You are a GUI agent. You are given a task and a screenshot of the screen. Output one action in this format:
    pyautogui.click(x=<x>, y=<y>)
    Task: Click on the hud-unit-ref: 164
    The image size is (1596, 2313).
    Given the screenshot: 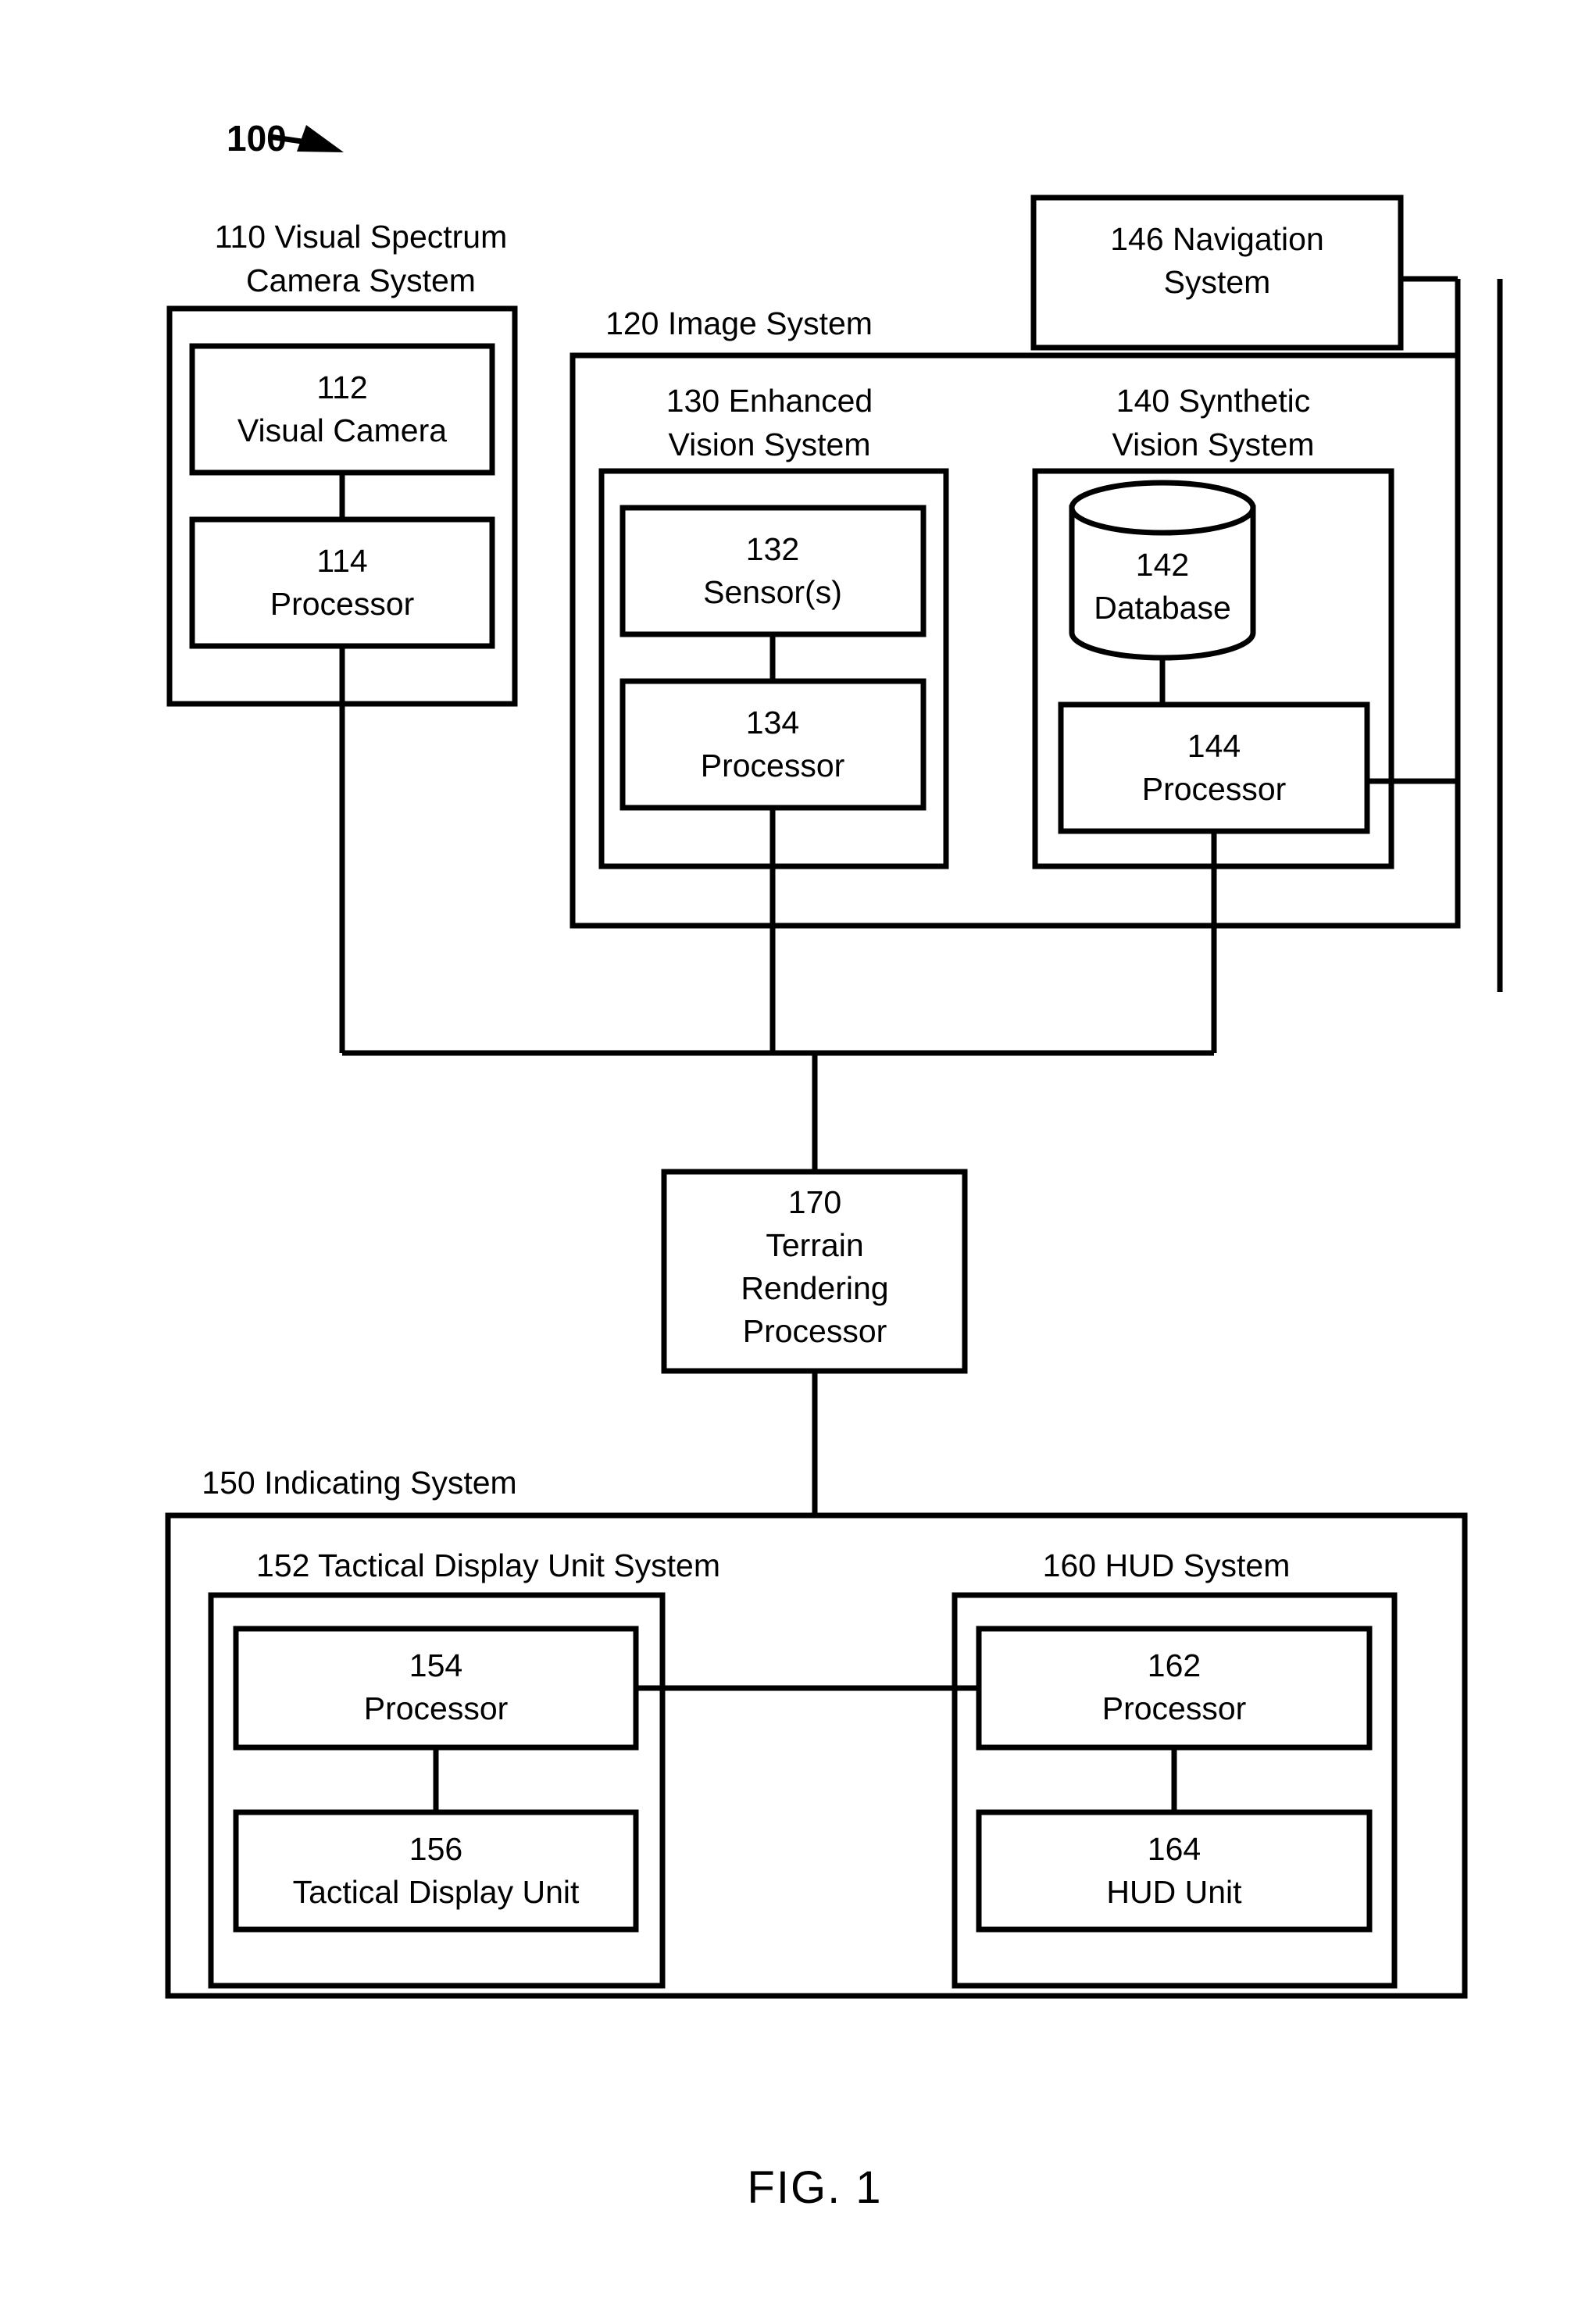 What is the action you would take?
    pyautogui.click(x=1174, y=1849)
    